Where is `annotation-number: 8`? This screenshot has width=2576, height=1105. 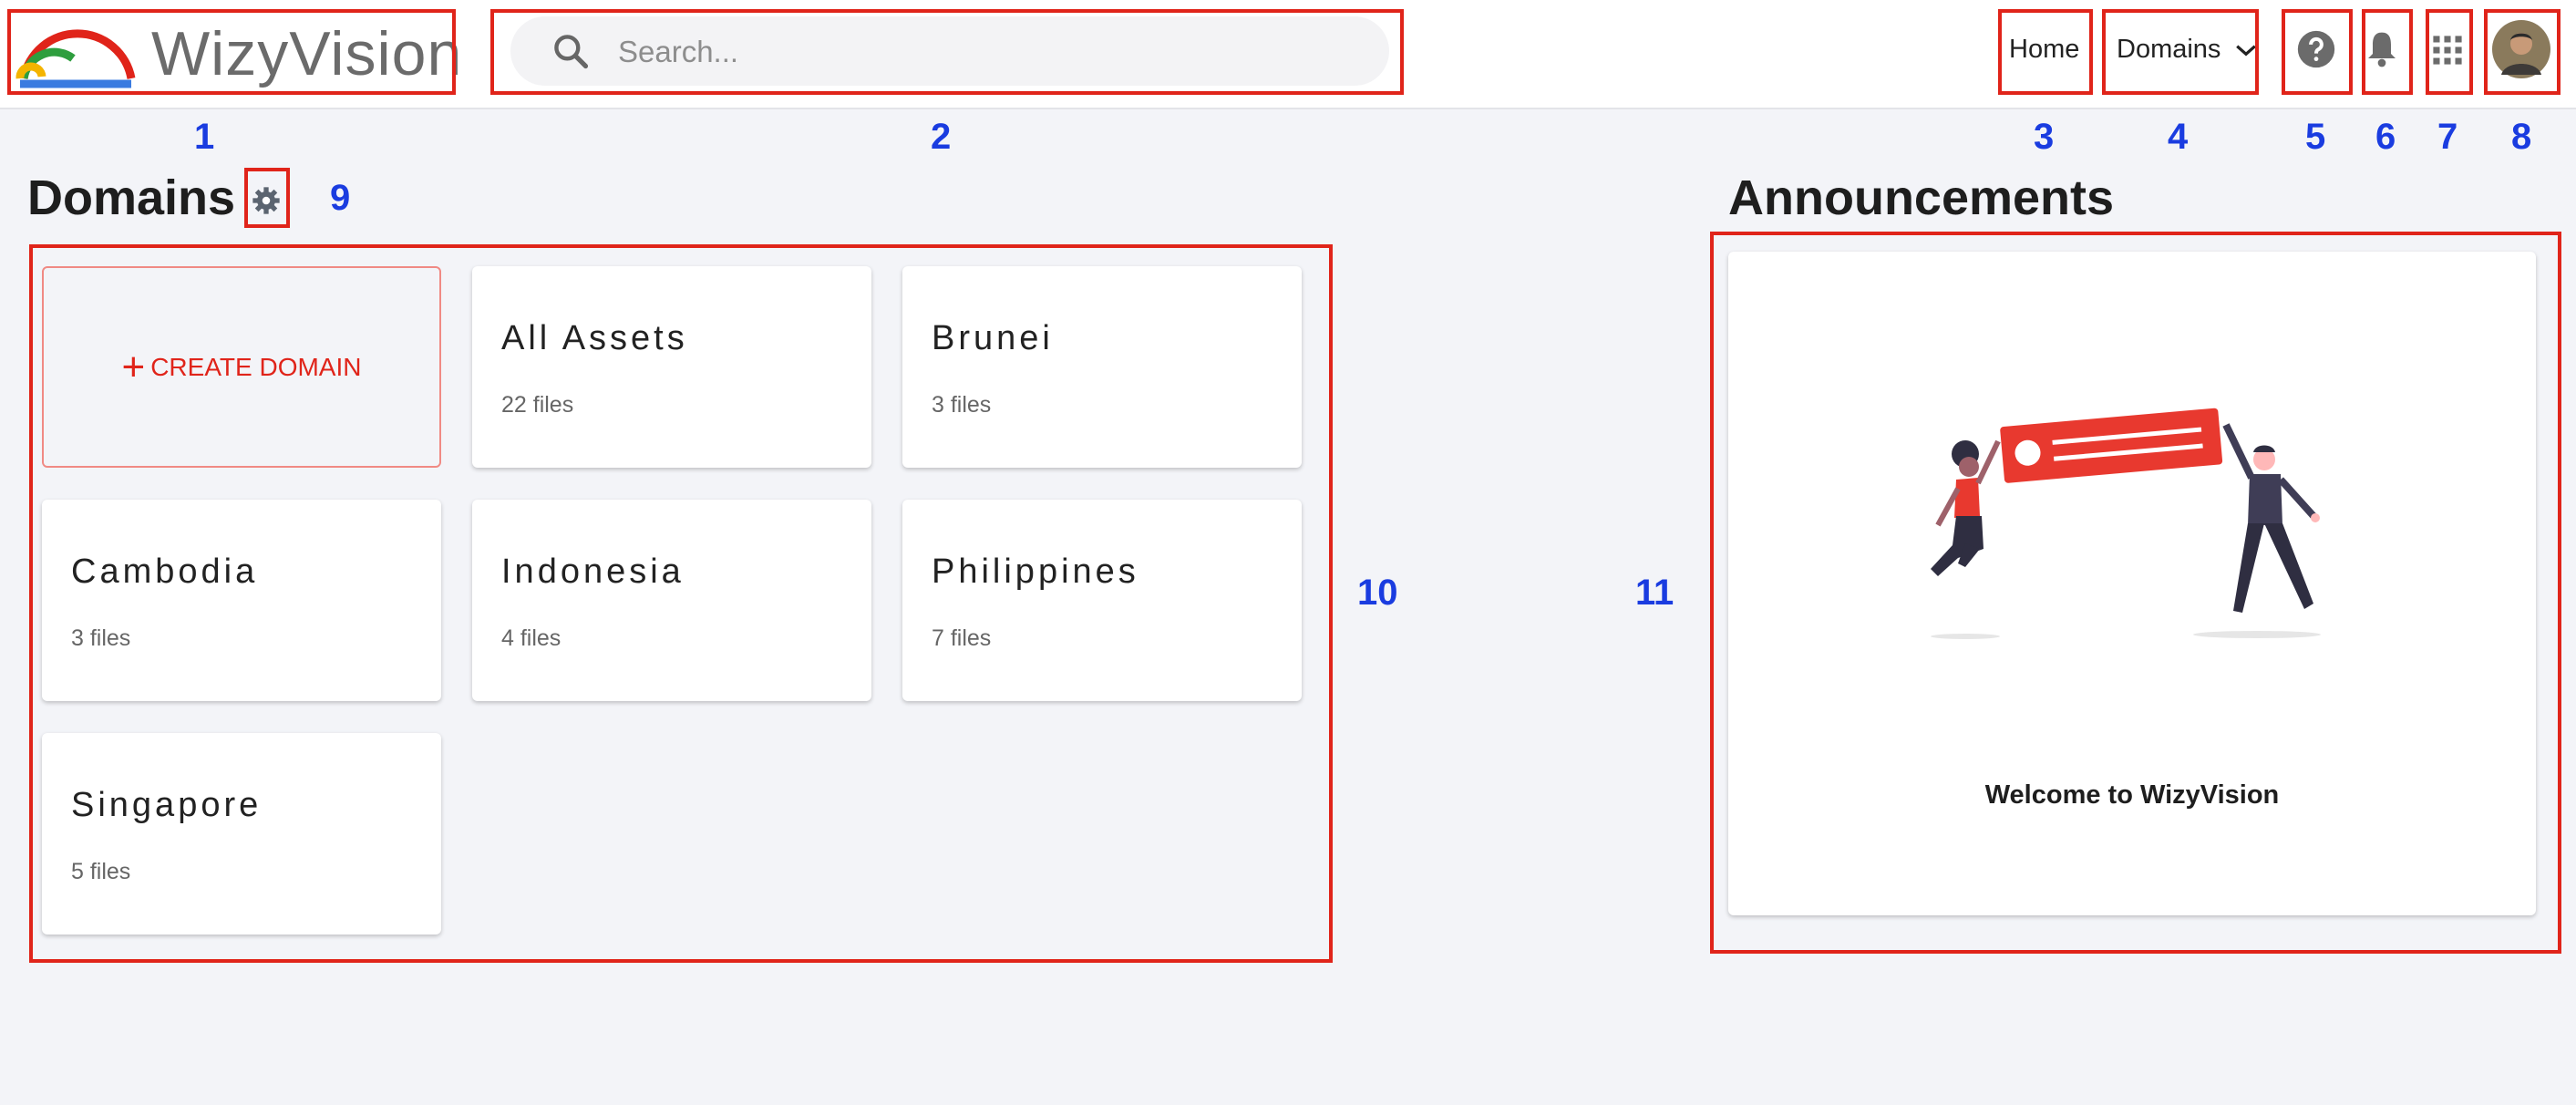 annotation-number: 8 is located at coordinates (2521, 137).